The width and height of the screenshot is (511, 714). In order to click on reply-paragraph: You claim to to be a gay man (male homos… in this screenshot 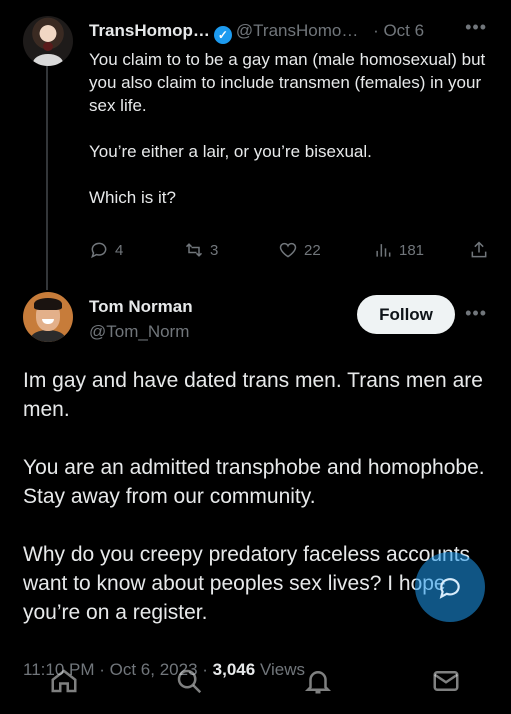, I will do `click(287, 82)`.